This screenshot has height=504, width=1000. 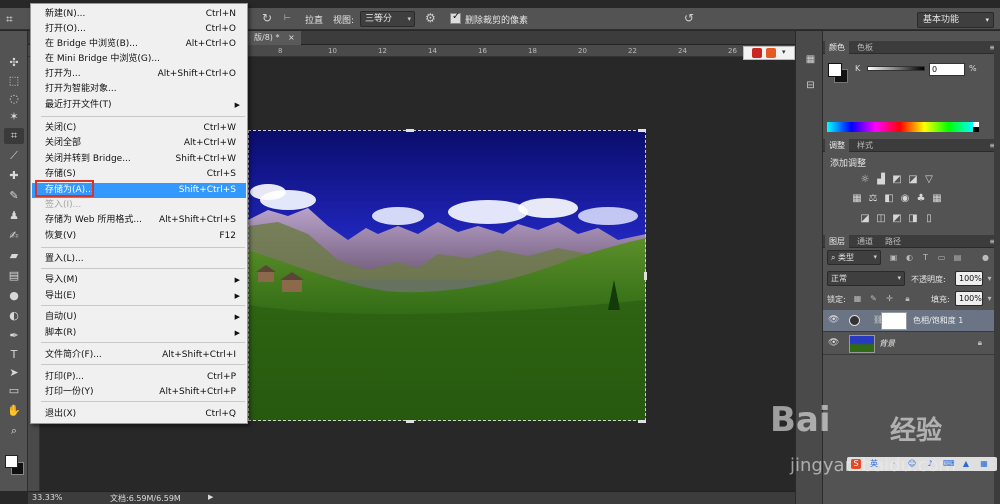 What do you see at coordinates (900, 127) in the screenshot?
I see `color-spectrum-bar` at bounding box center [900, 127].